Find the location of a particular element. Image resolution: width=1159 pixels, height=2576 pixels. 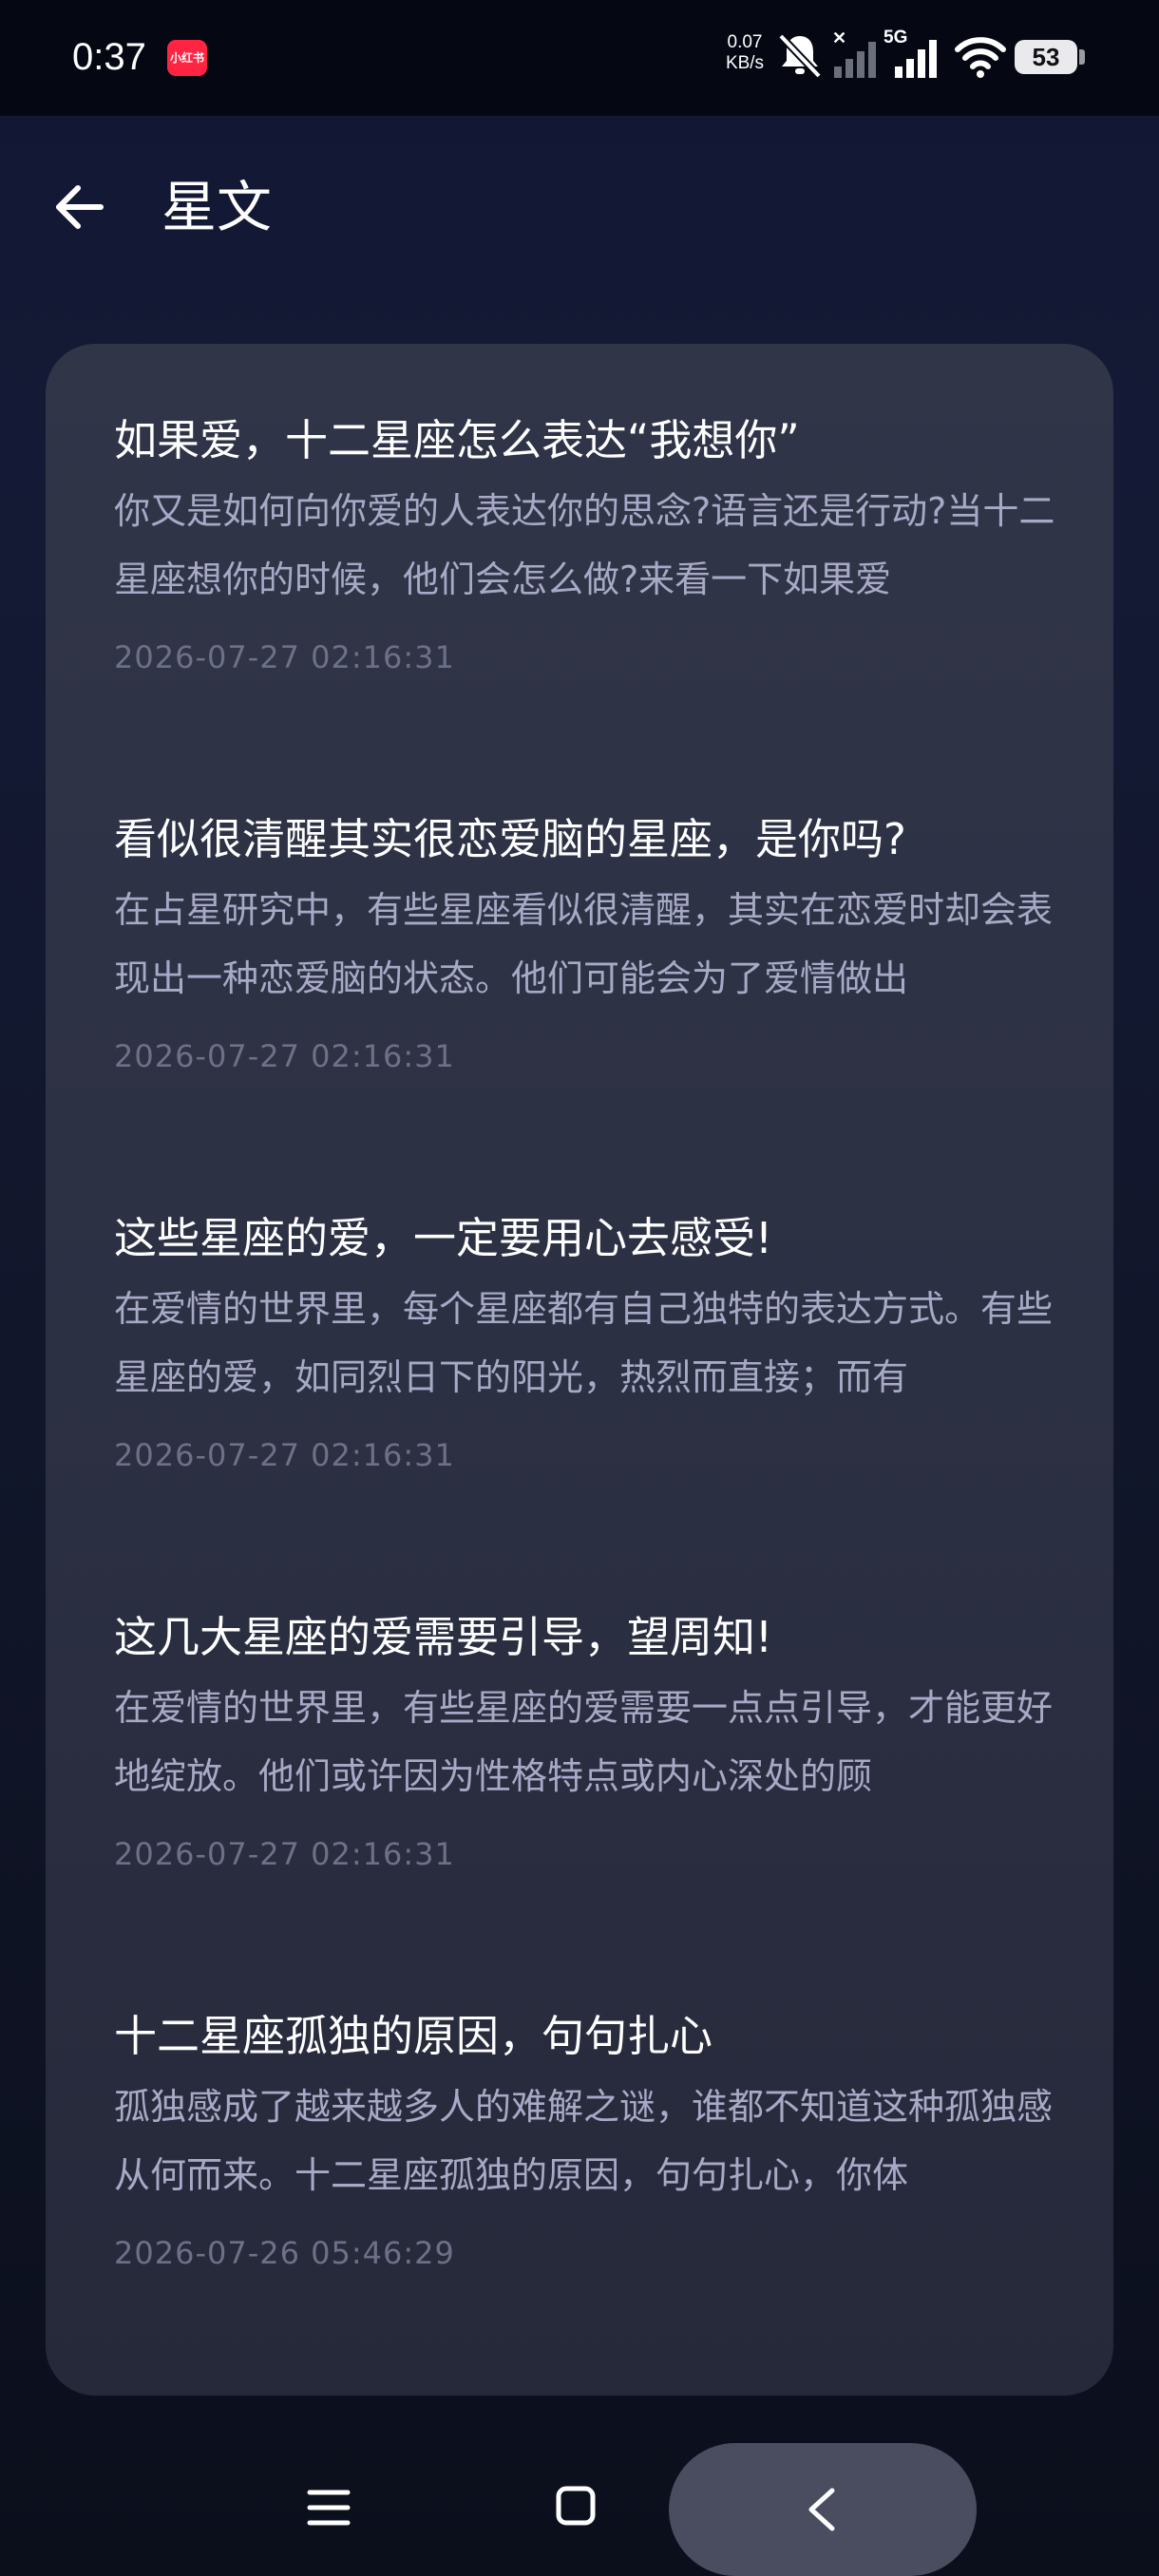

signal-sim1-icon: ✕ is located at coordinates (854, 53).